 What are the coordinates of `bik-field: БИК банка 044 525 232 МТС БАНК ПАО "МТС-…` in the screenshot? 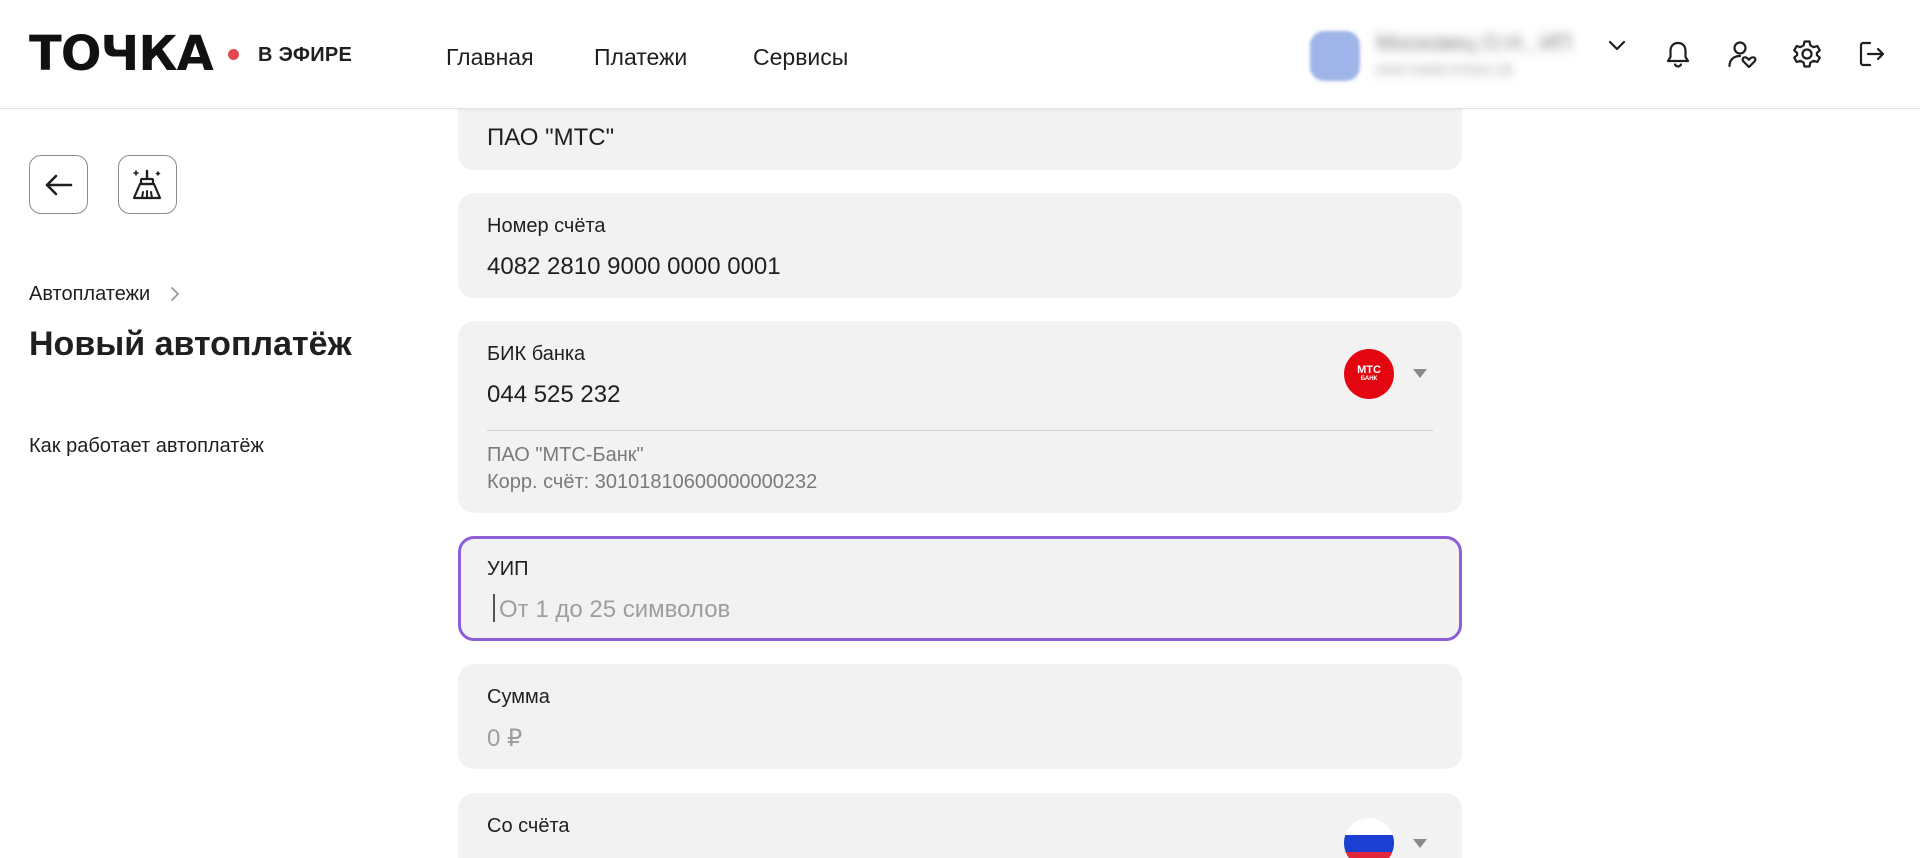 It's located at (960, 417).